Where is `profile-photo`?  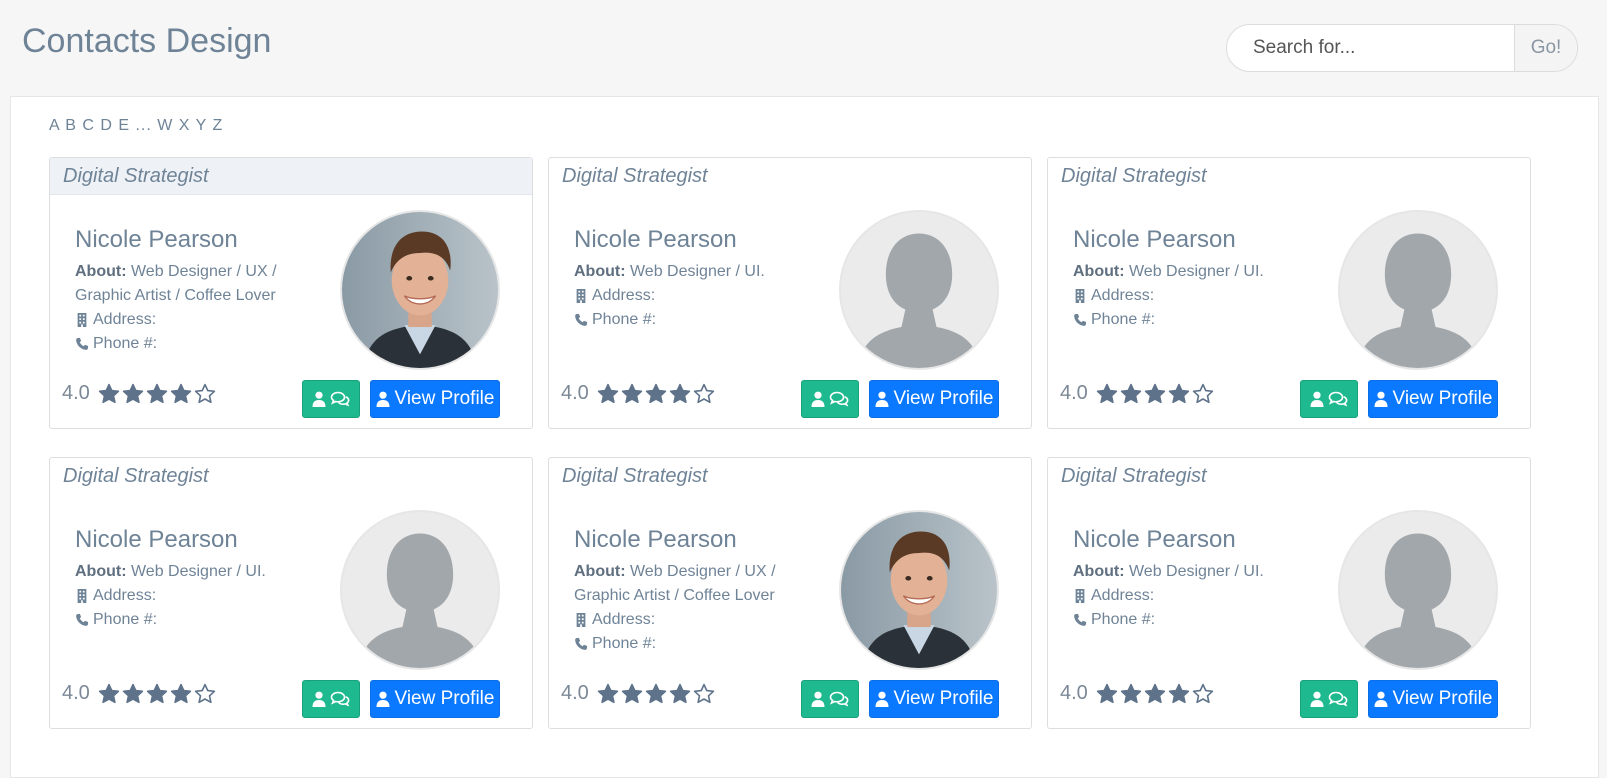 profile-photo is located at coordinates (919, 590).